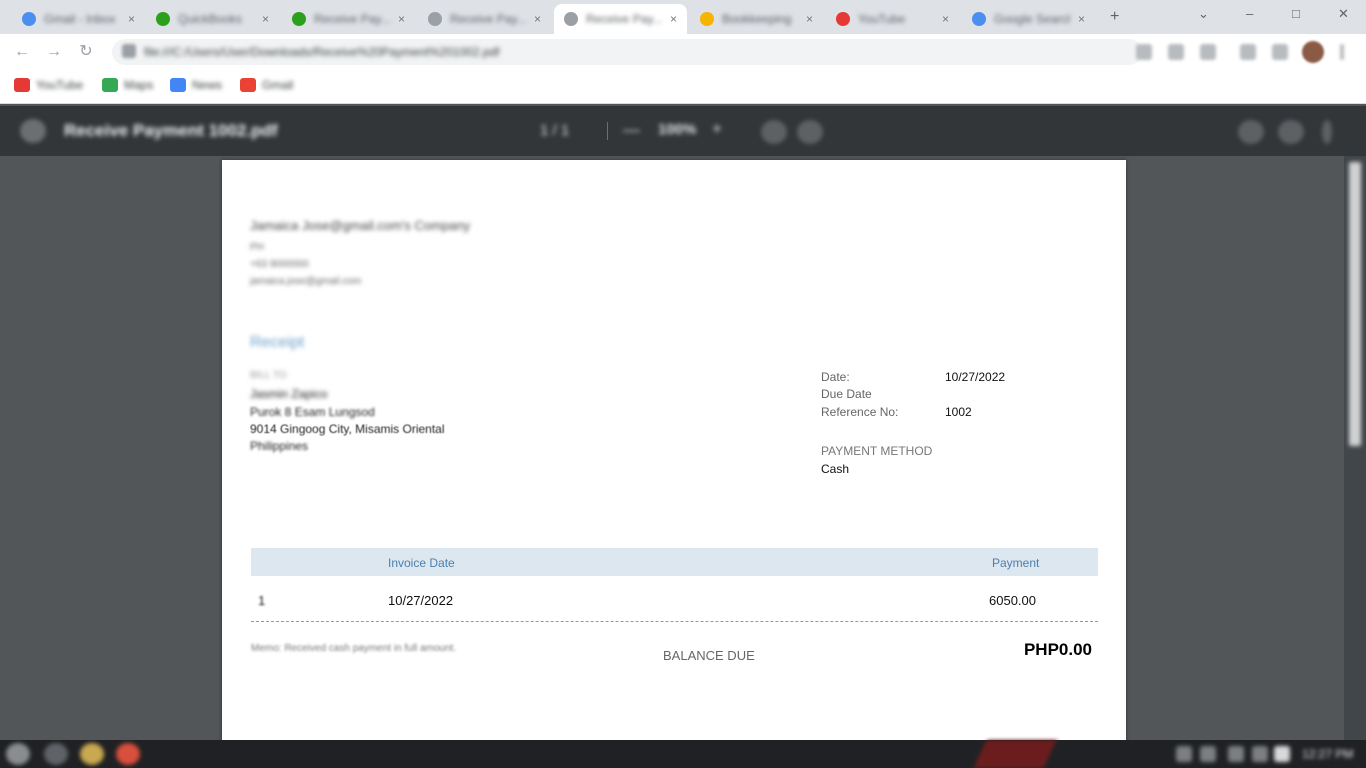  I want to click on bill-to-city: 9014 Gingoog City, Misamis Oriental, so click(347, 429).